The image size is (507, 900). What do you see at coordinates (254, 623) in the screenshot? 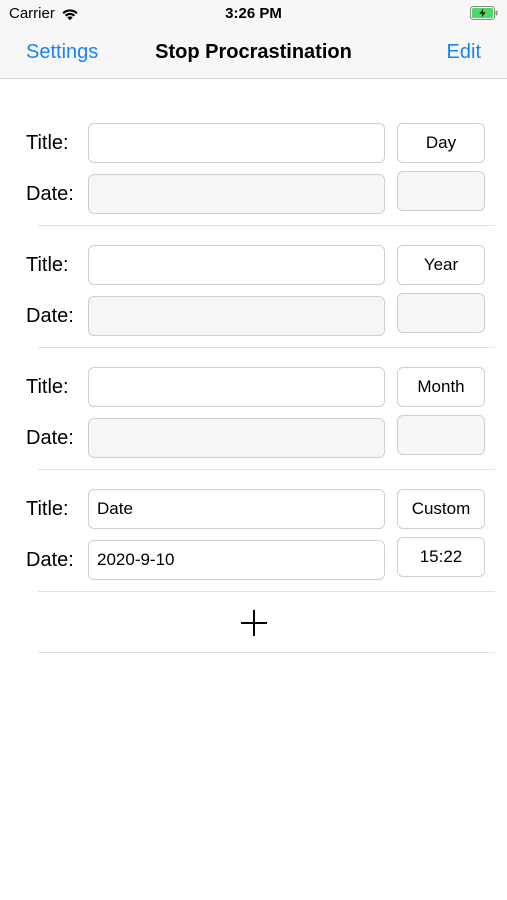
I see `plus-icon` at bounding box center [254, 623].